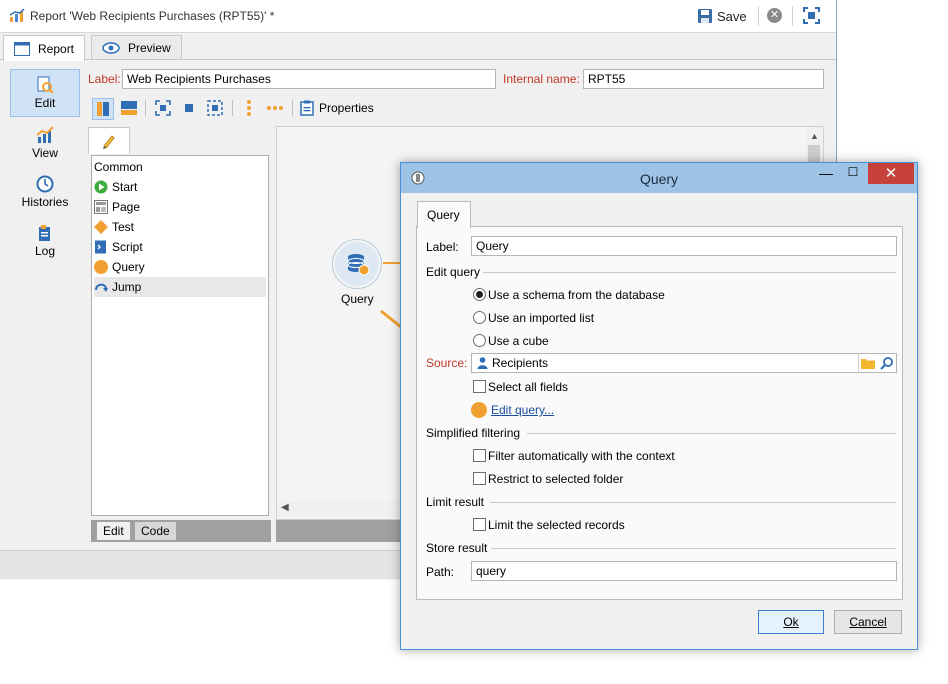 The height and width of the screenshot is (684, 948). Describe the element at coordinates (887, 363) in the screenshot. I see `search-icon` at that location.